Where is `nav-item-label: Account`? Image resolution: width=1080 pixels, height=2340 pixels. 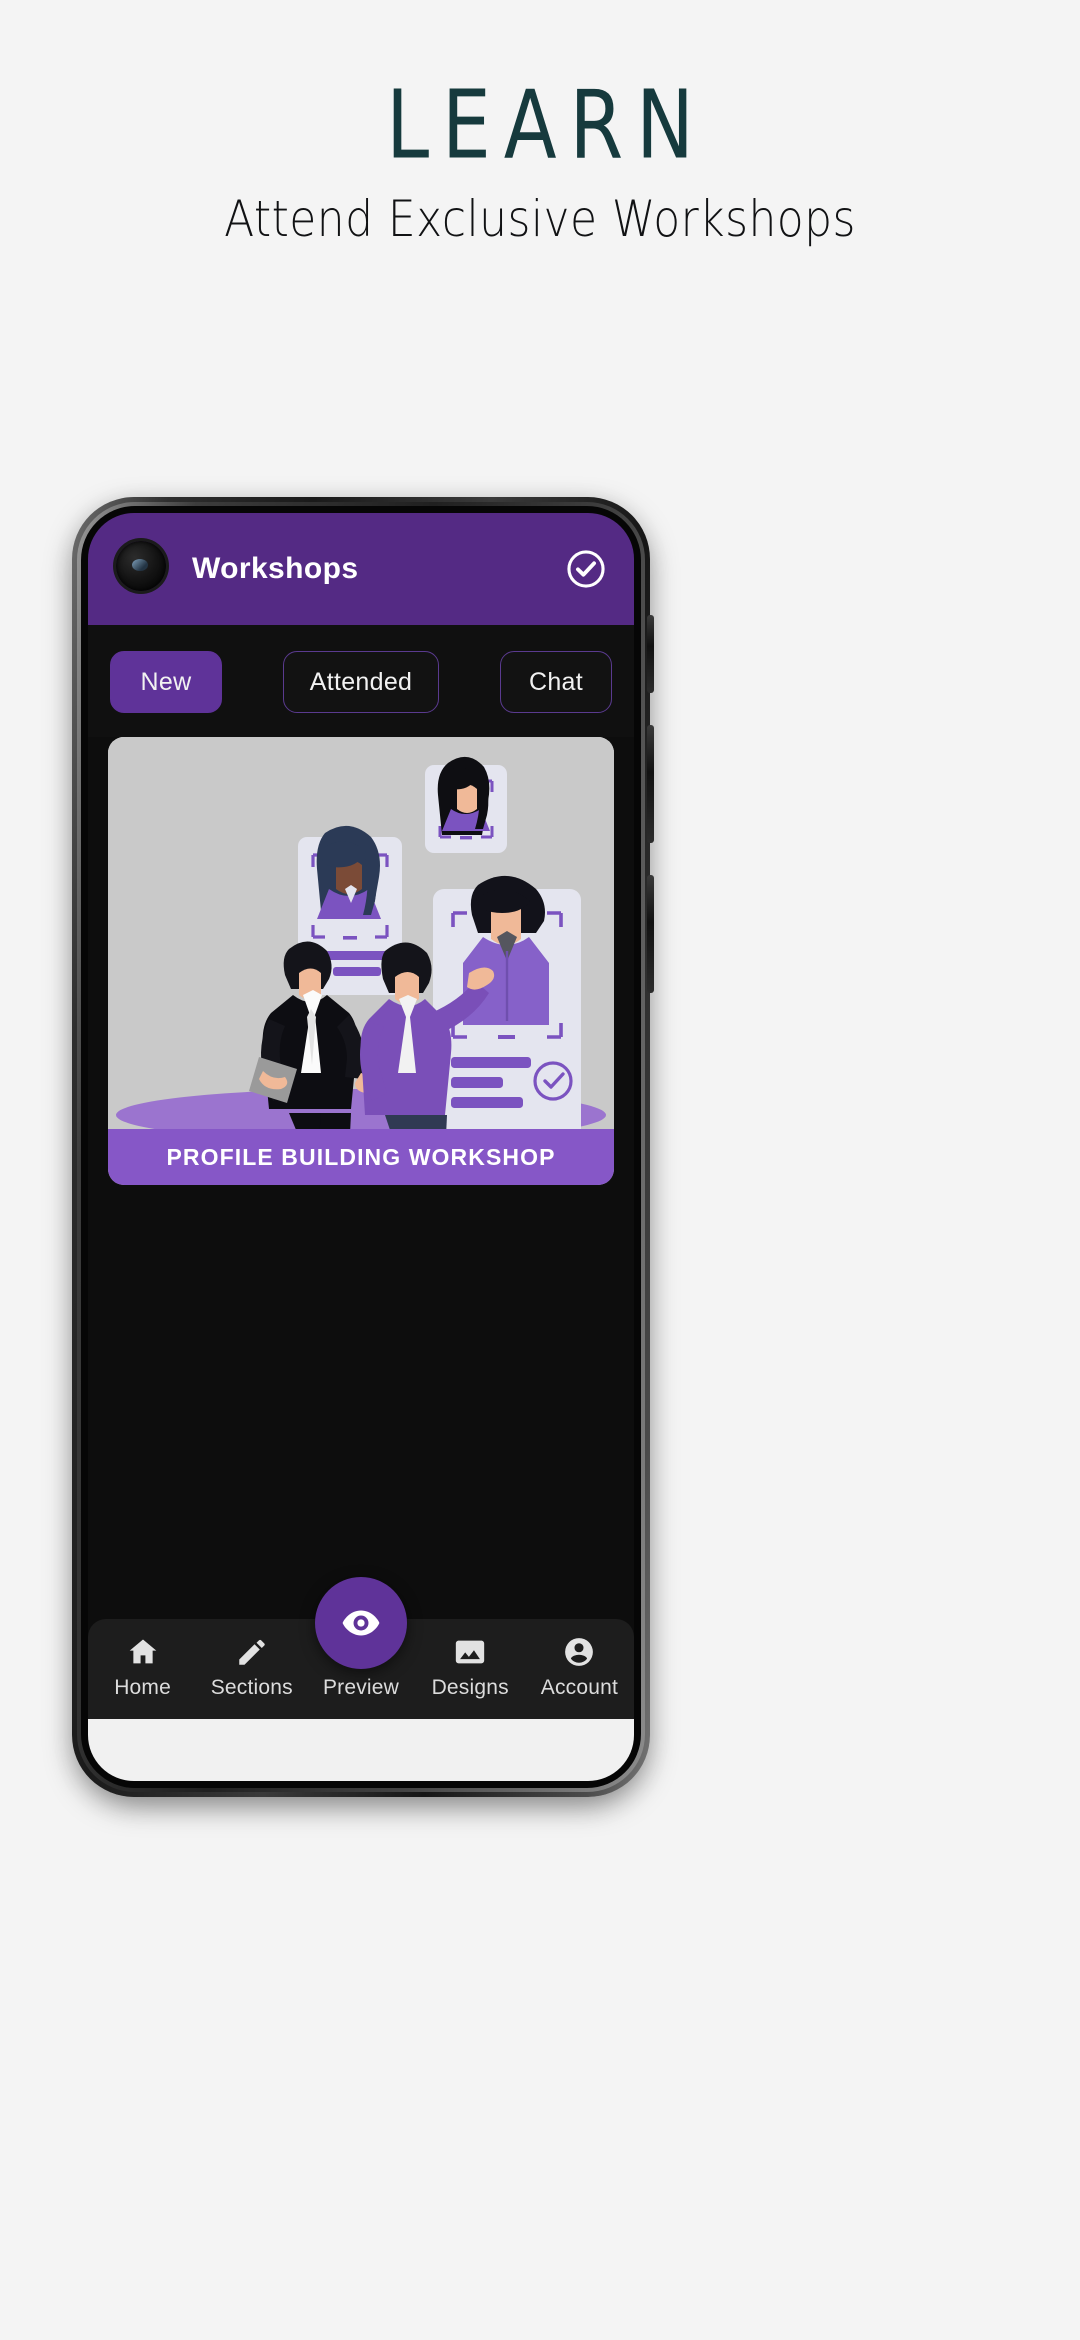
nav-item-label: Account is located at coordinates (579, 1687).